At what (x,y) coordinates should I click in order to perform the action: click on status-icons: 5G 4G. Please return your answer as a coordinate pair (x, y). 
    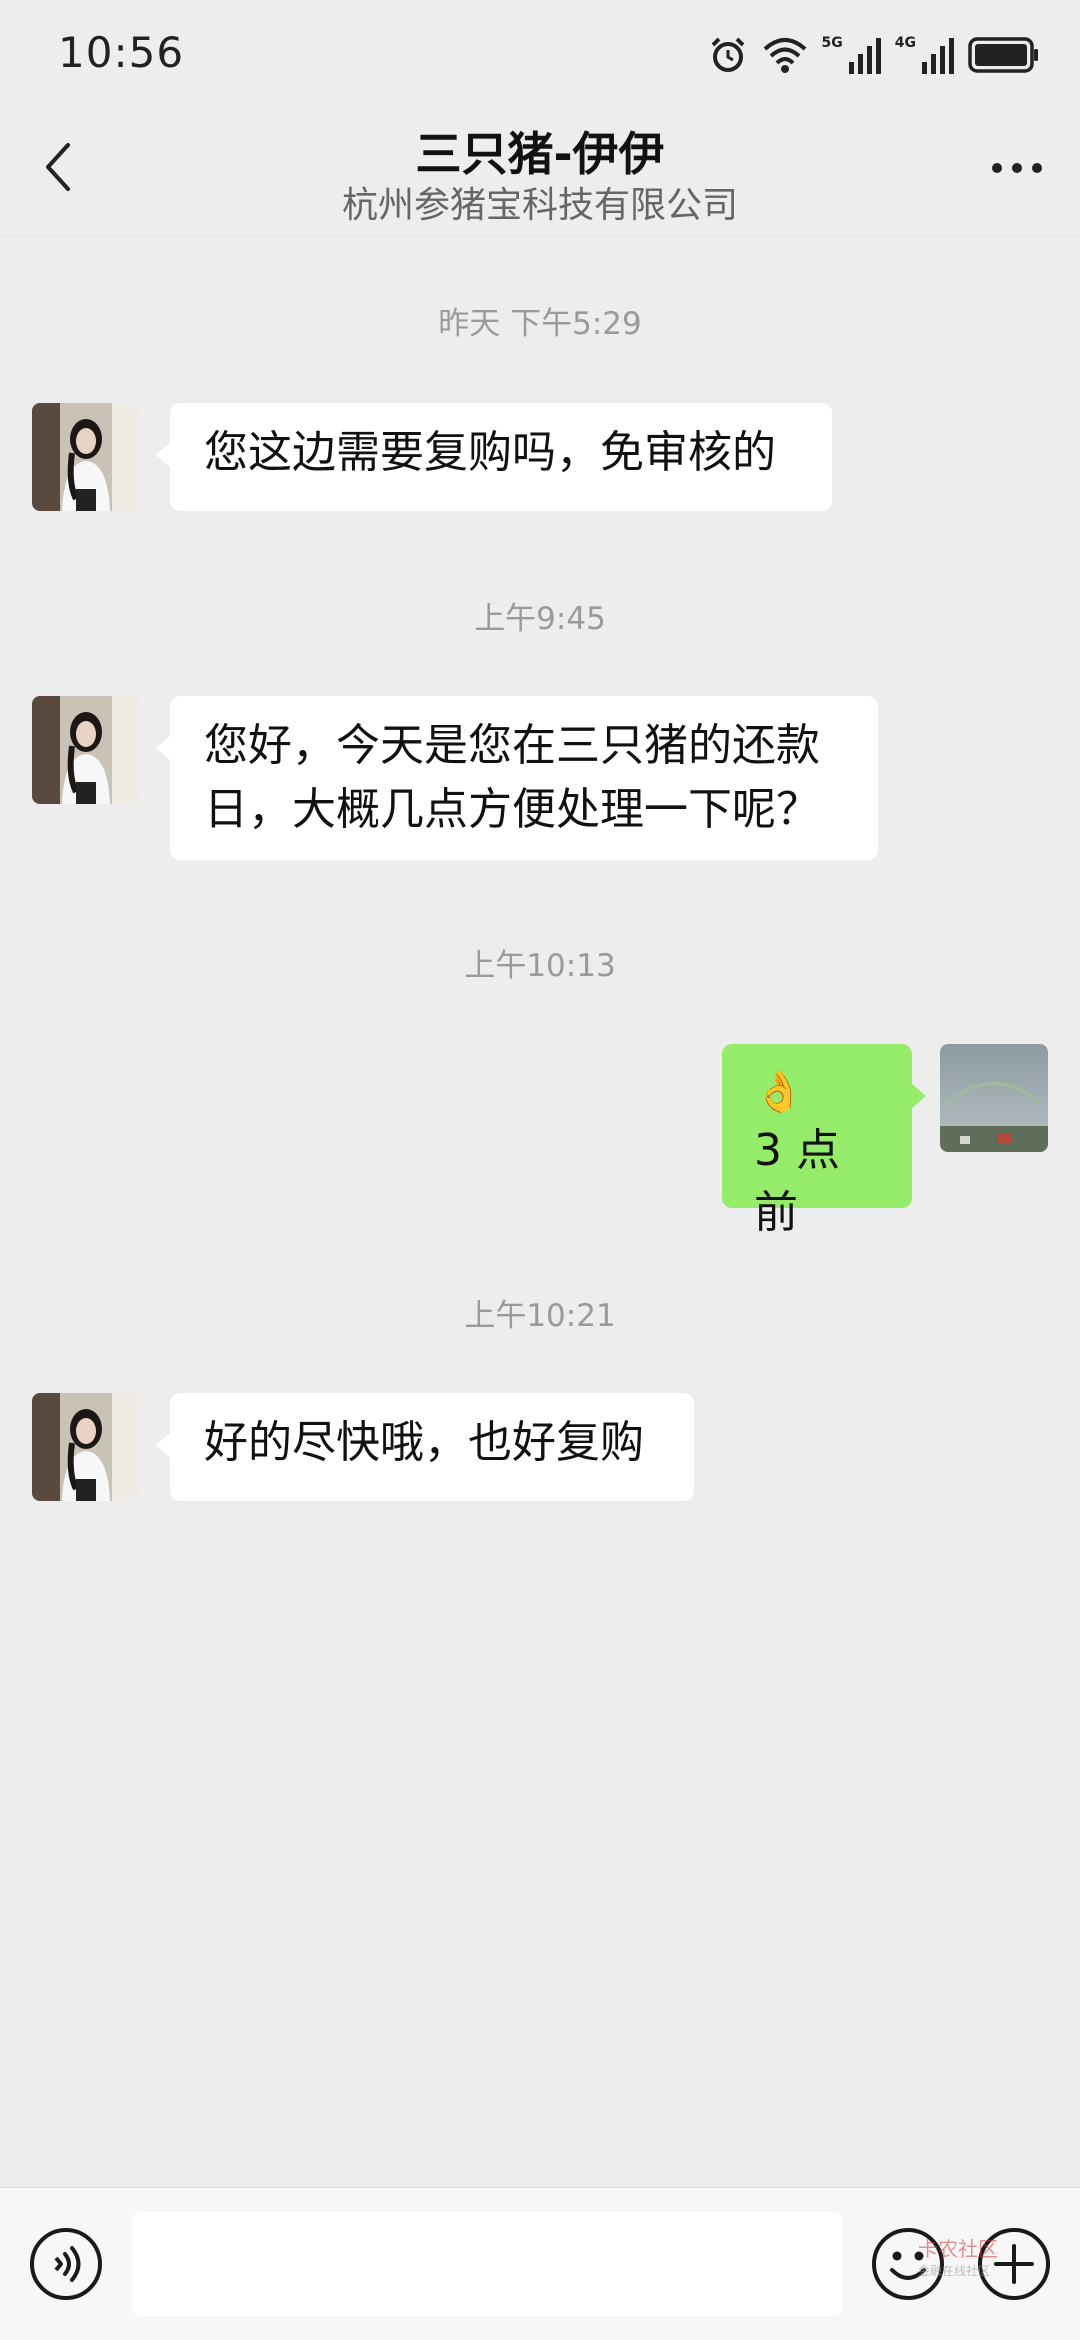
    Looking at the image, I should click on (874, 55).